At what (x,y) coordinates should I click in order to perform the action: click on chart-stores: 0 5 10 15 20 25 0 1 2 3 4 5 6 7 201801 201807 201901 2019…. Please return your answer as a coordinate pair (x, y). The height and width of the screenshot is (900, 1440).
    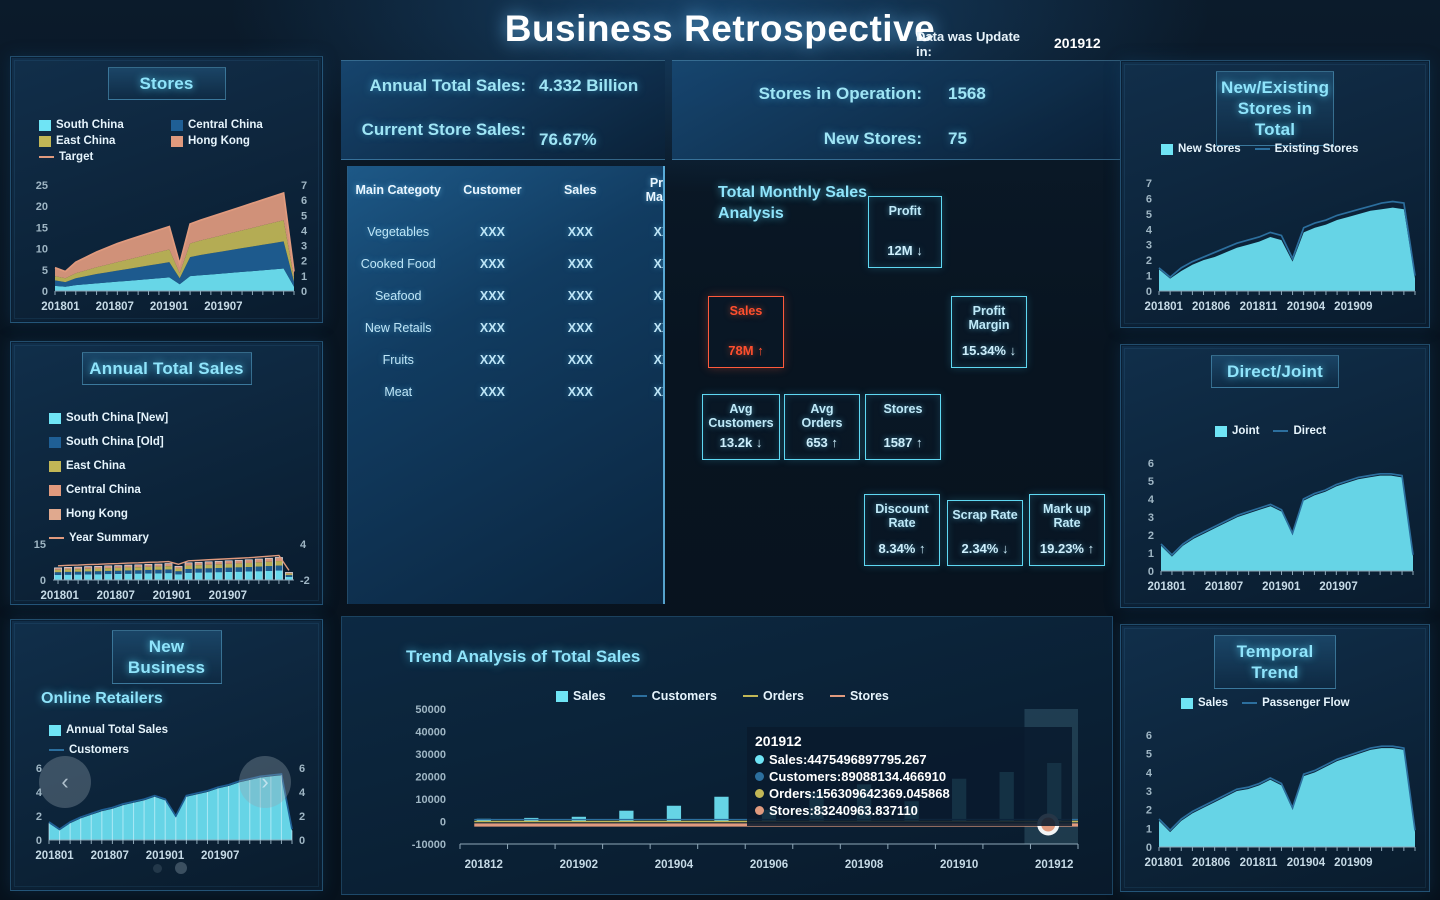
    Looking at the image, I should click on (167, 249).